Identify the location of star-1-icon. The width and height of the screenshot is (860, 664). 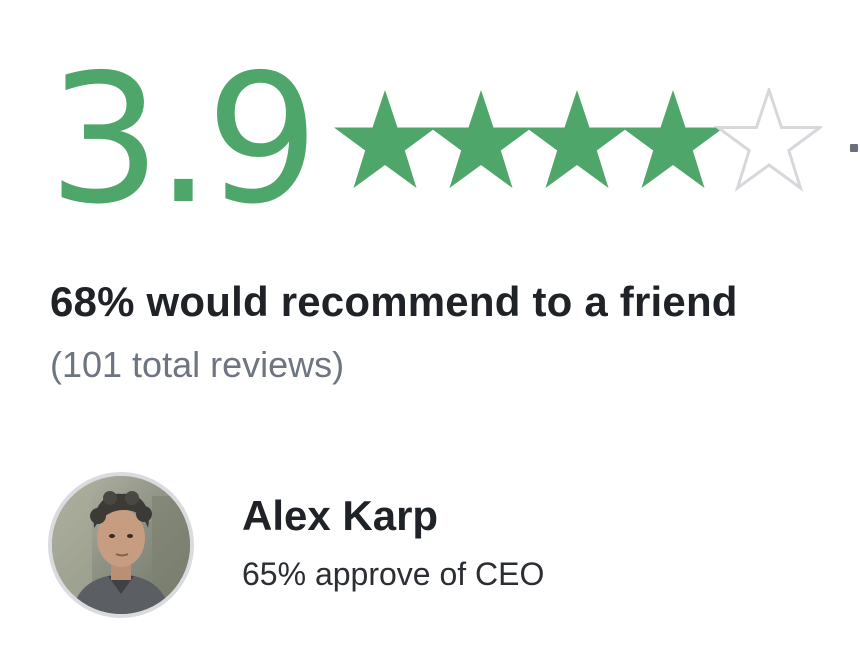
(385, 139).